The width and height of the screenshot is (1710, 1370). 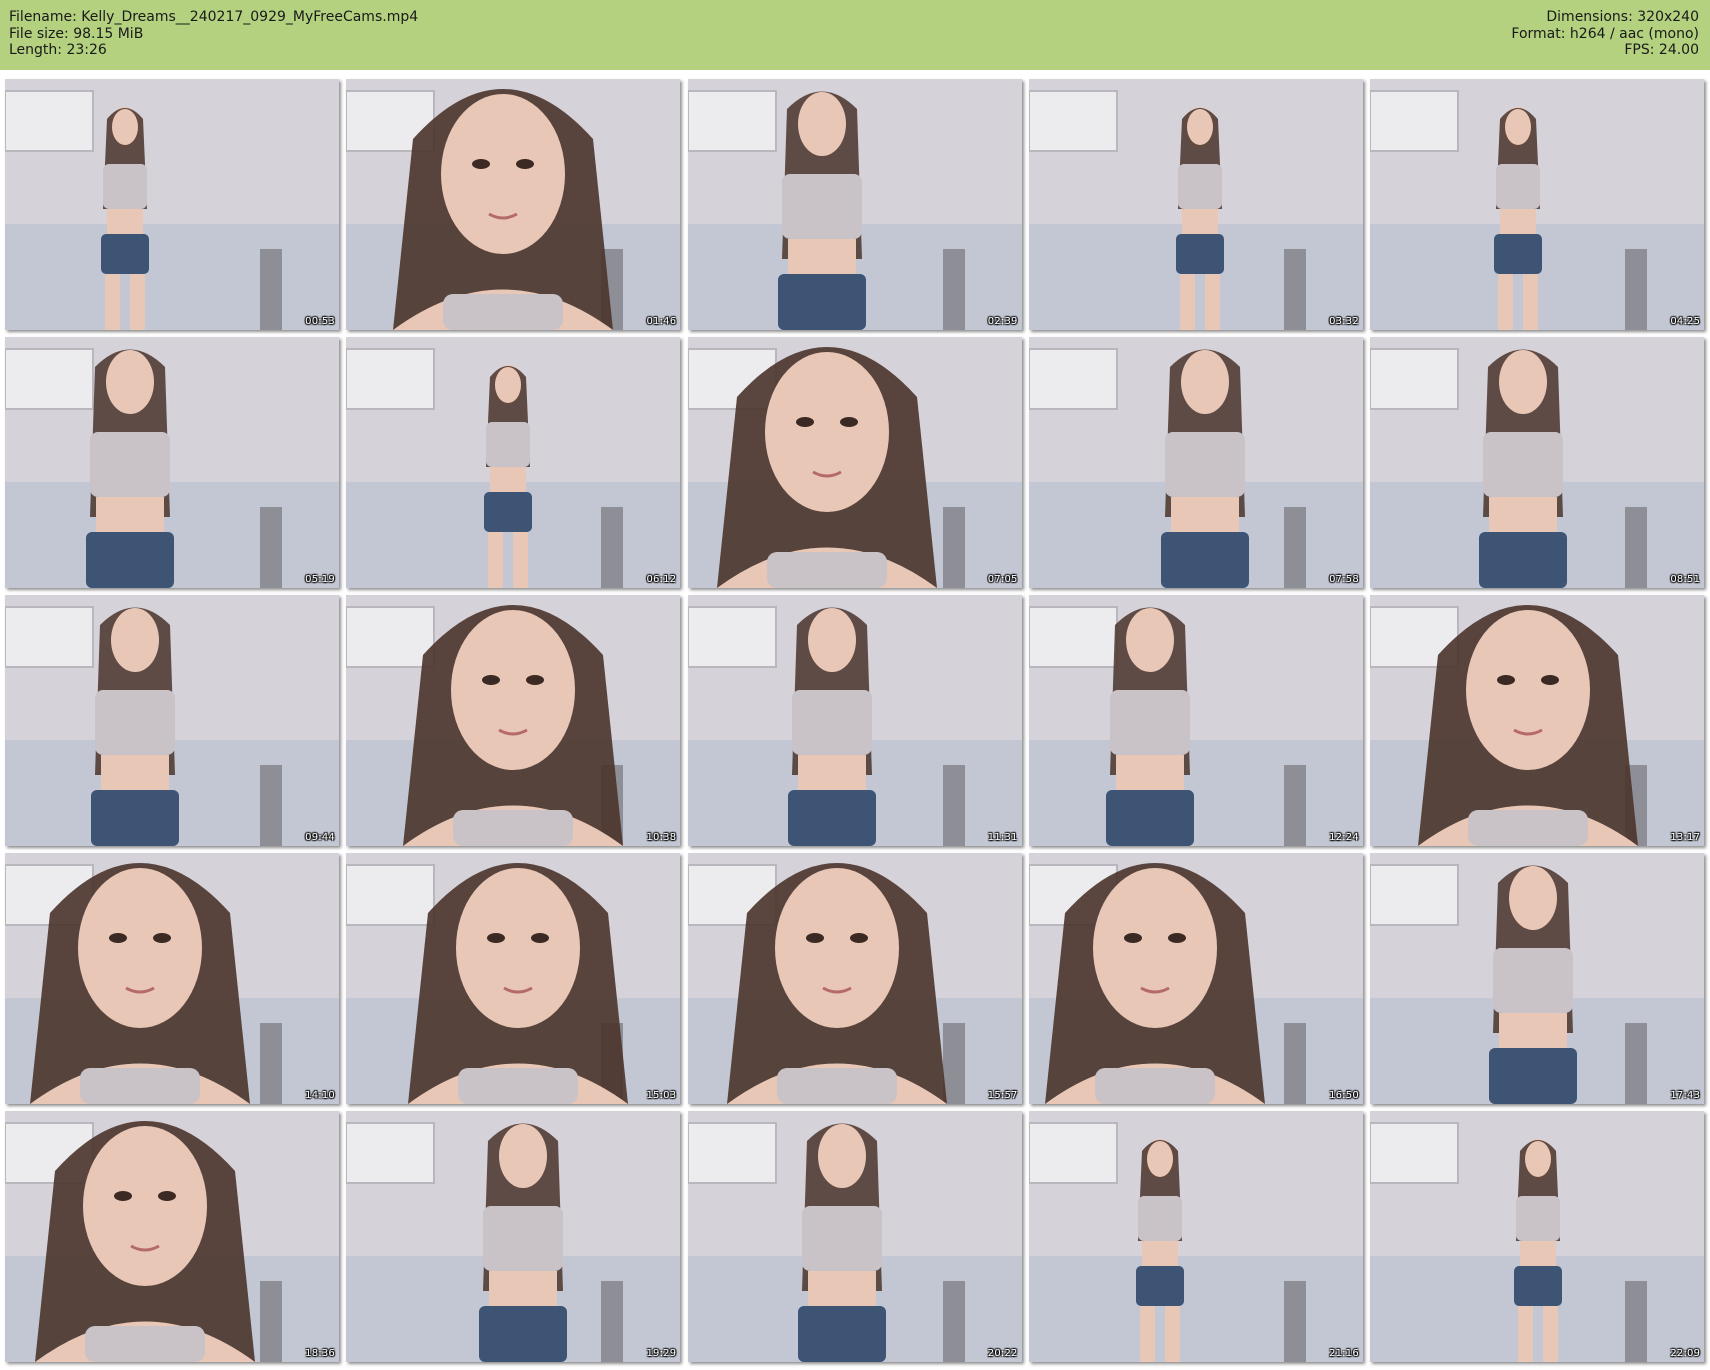 I want to click on thumbnail-frame: 13:17, so click(x=1537, y=720).